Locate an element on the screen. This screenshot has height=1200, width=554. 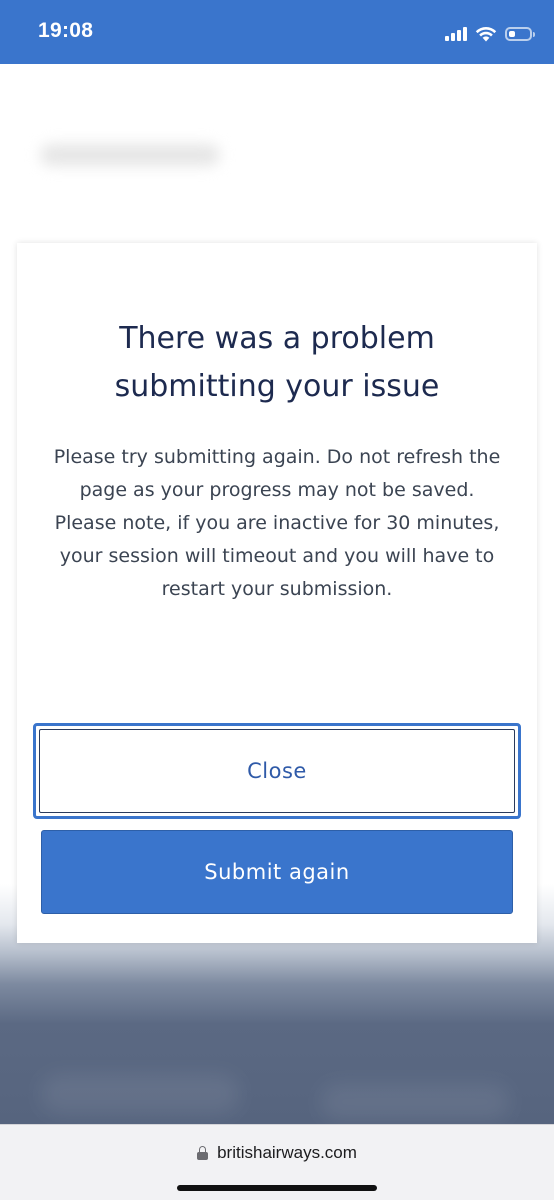
home-indicator is located at coordinates (277, 1188).